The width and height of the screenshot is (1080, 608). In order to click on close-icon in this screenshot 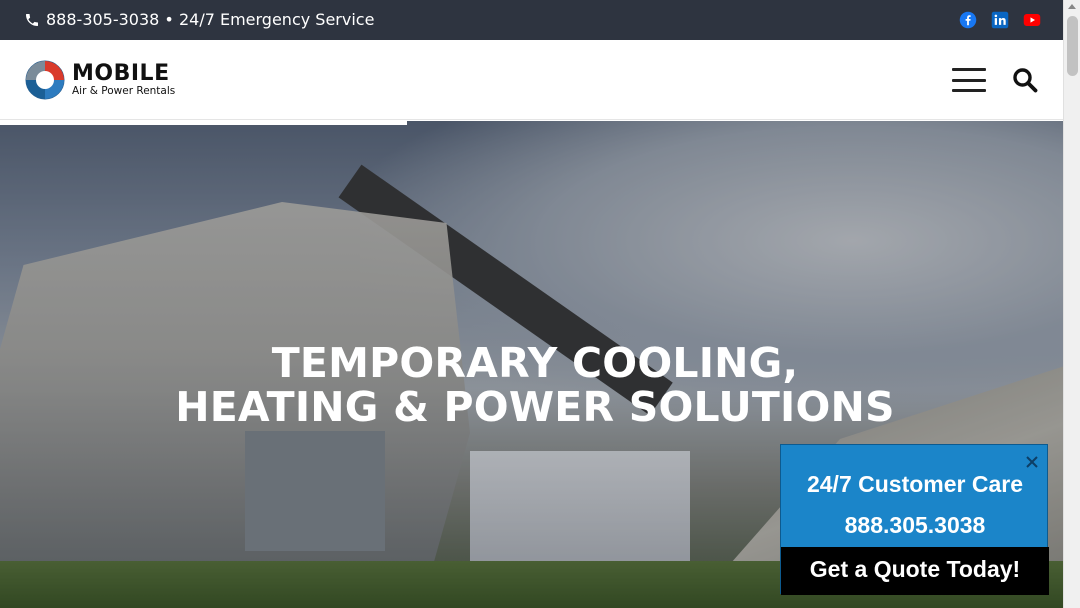, I will do `click(1032, 462)`.